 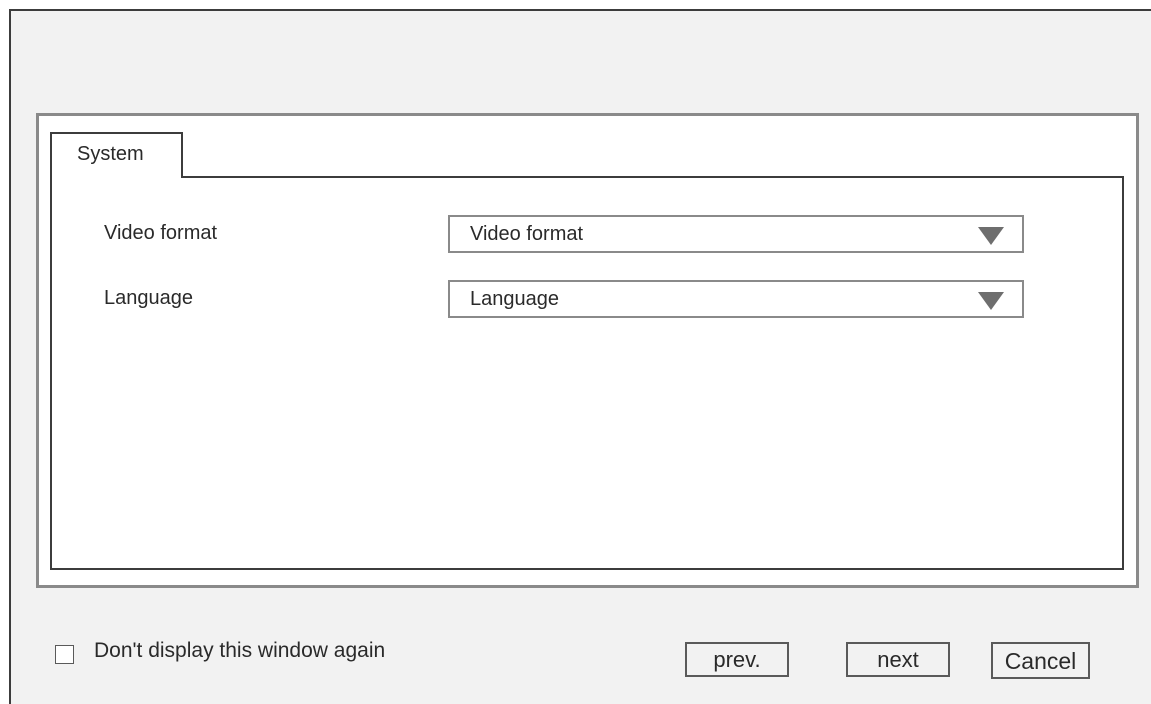 What do you see at coordinates (514, 299) in the screenshot?
I see `language-value: Language` at bounding box center [514, 299].